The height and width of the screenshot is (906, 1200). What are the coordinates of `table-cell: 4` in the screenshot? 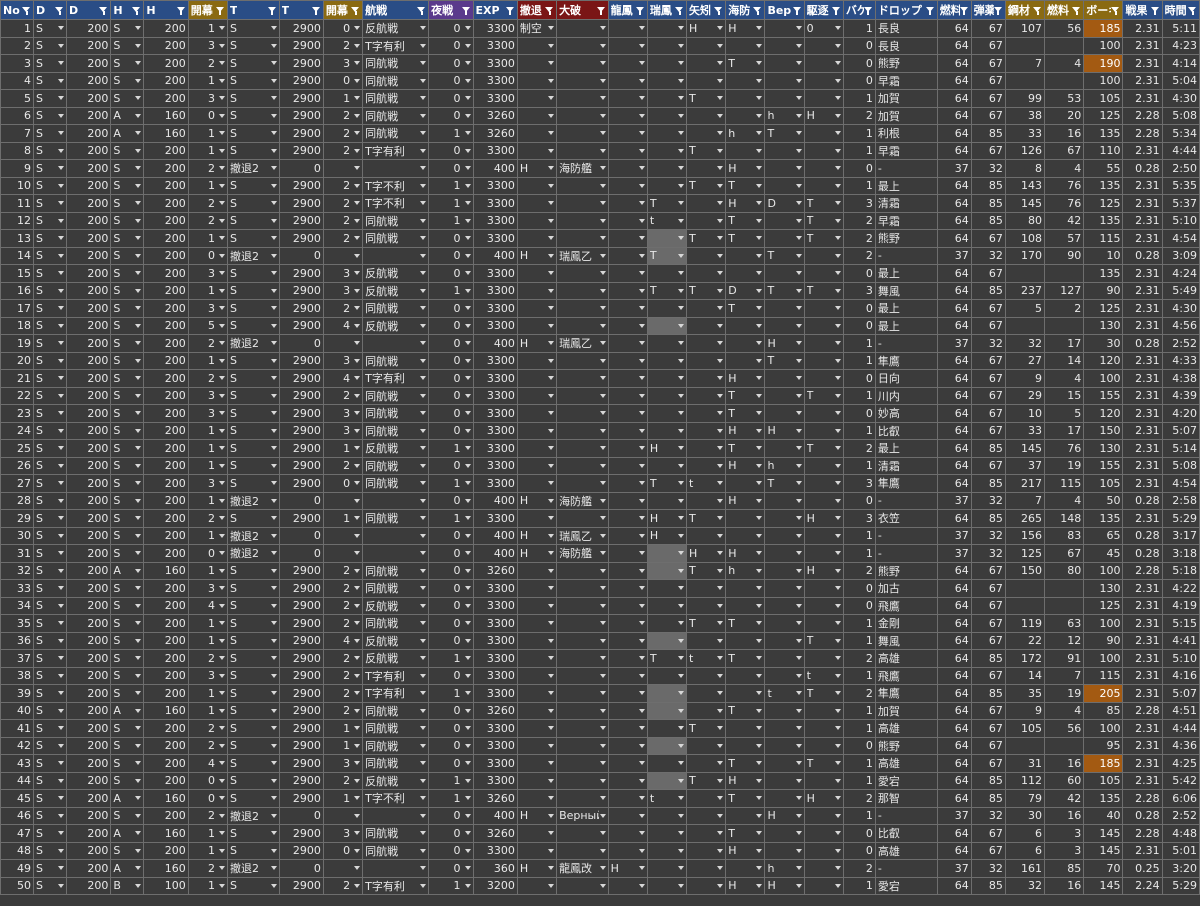 It's located at (343, 325).